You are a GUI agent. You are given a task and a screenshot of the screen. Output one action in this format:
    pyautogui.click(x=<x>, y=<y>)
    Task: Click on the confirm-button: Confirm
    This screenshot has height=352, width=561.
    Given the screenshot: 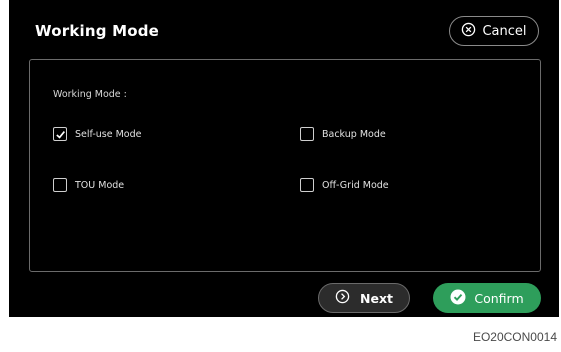 What is the action you would take?
    pyautogui.click(x=487, y=298)
    